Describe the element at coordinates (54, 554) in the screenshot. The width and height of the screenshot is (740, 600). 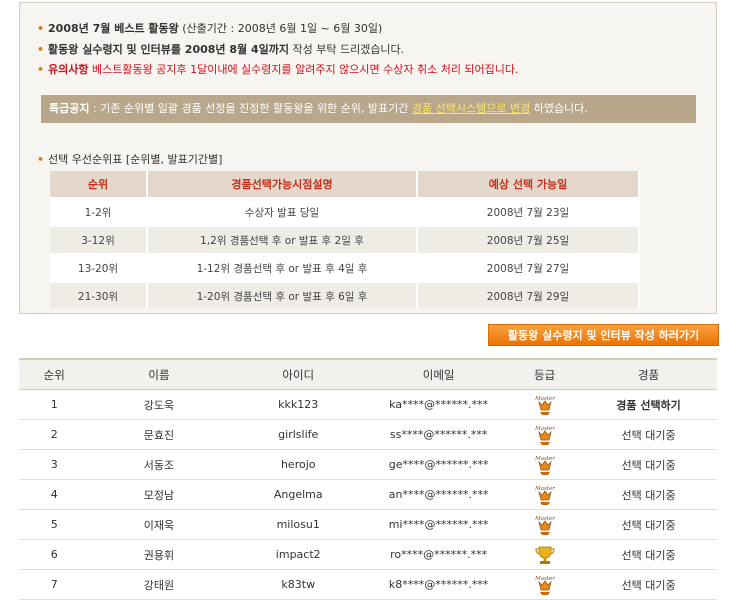
I see `list-cell-rank: 6` at that location.